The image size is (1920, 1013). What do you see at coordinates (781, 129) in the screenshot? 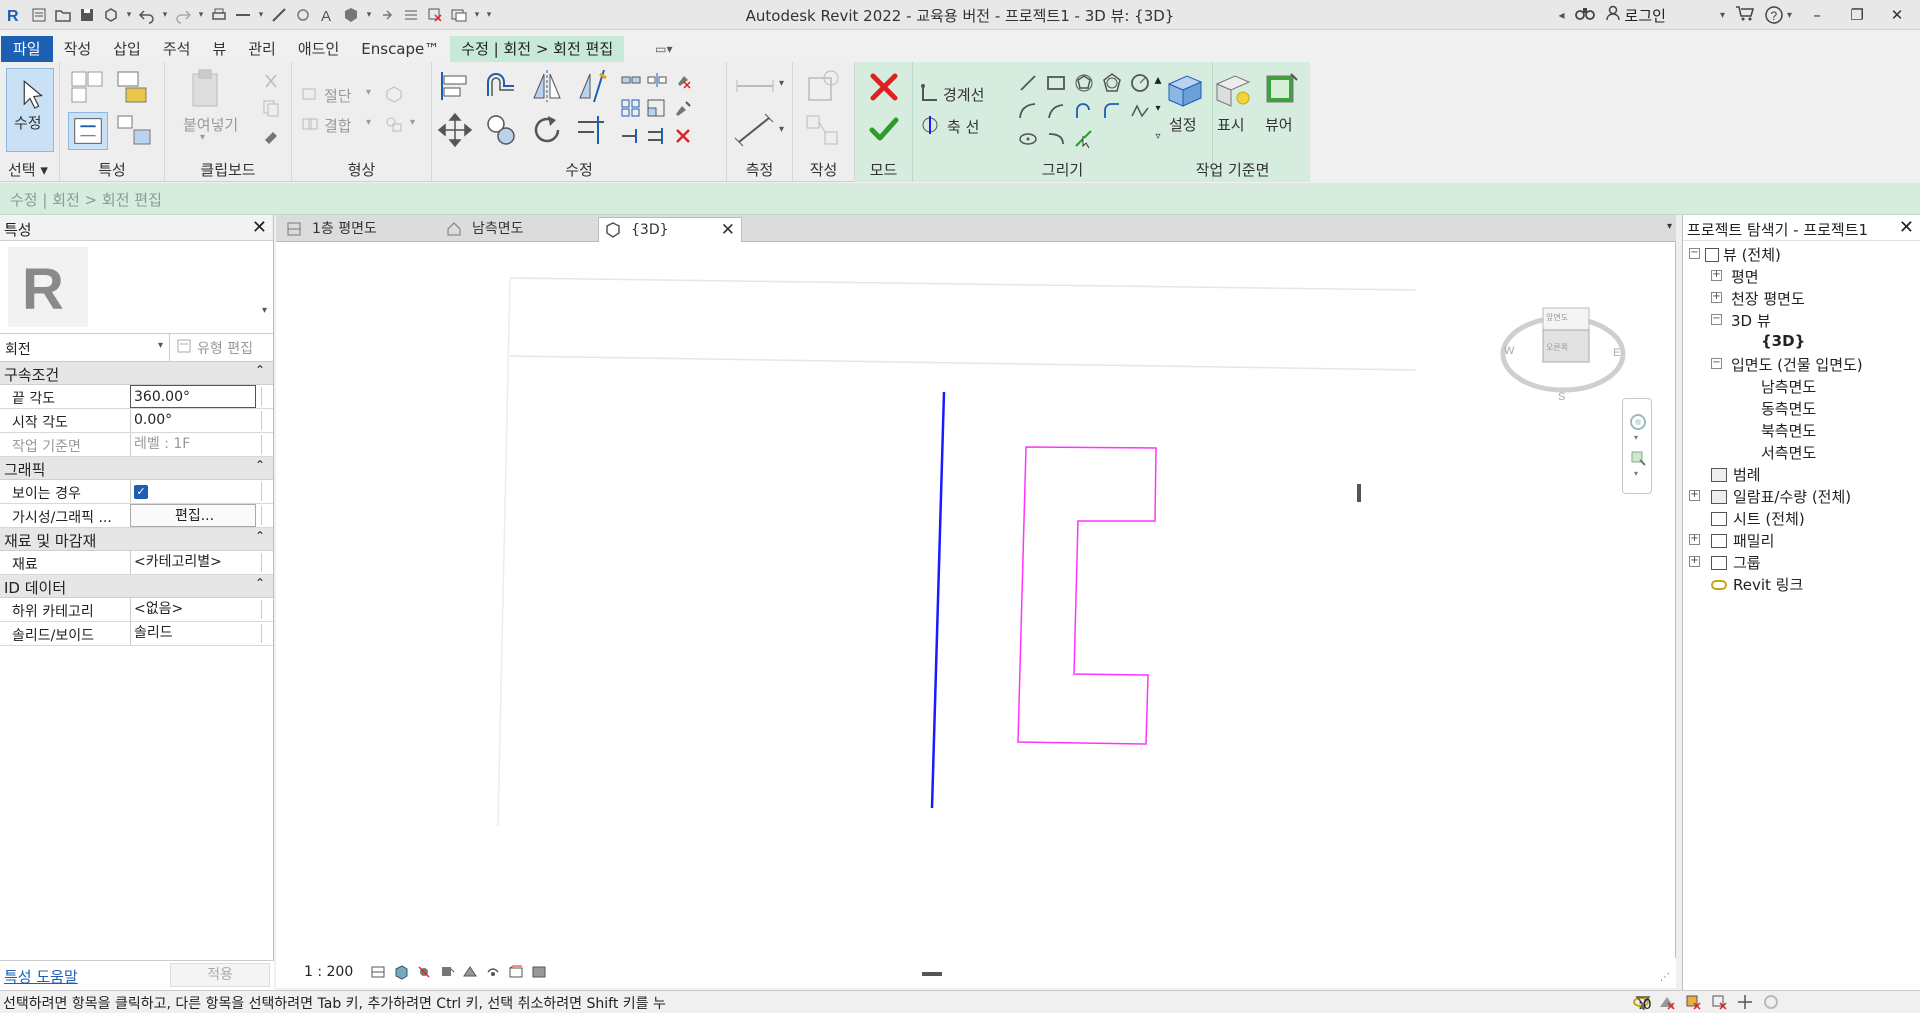
I see `dimension-dropdown-icon: ▾` at bounding box center [781, 129].